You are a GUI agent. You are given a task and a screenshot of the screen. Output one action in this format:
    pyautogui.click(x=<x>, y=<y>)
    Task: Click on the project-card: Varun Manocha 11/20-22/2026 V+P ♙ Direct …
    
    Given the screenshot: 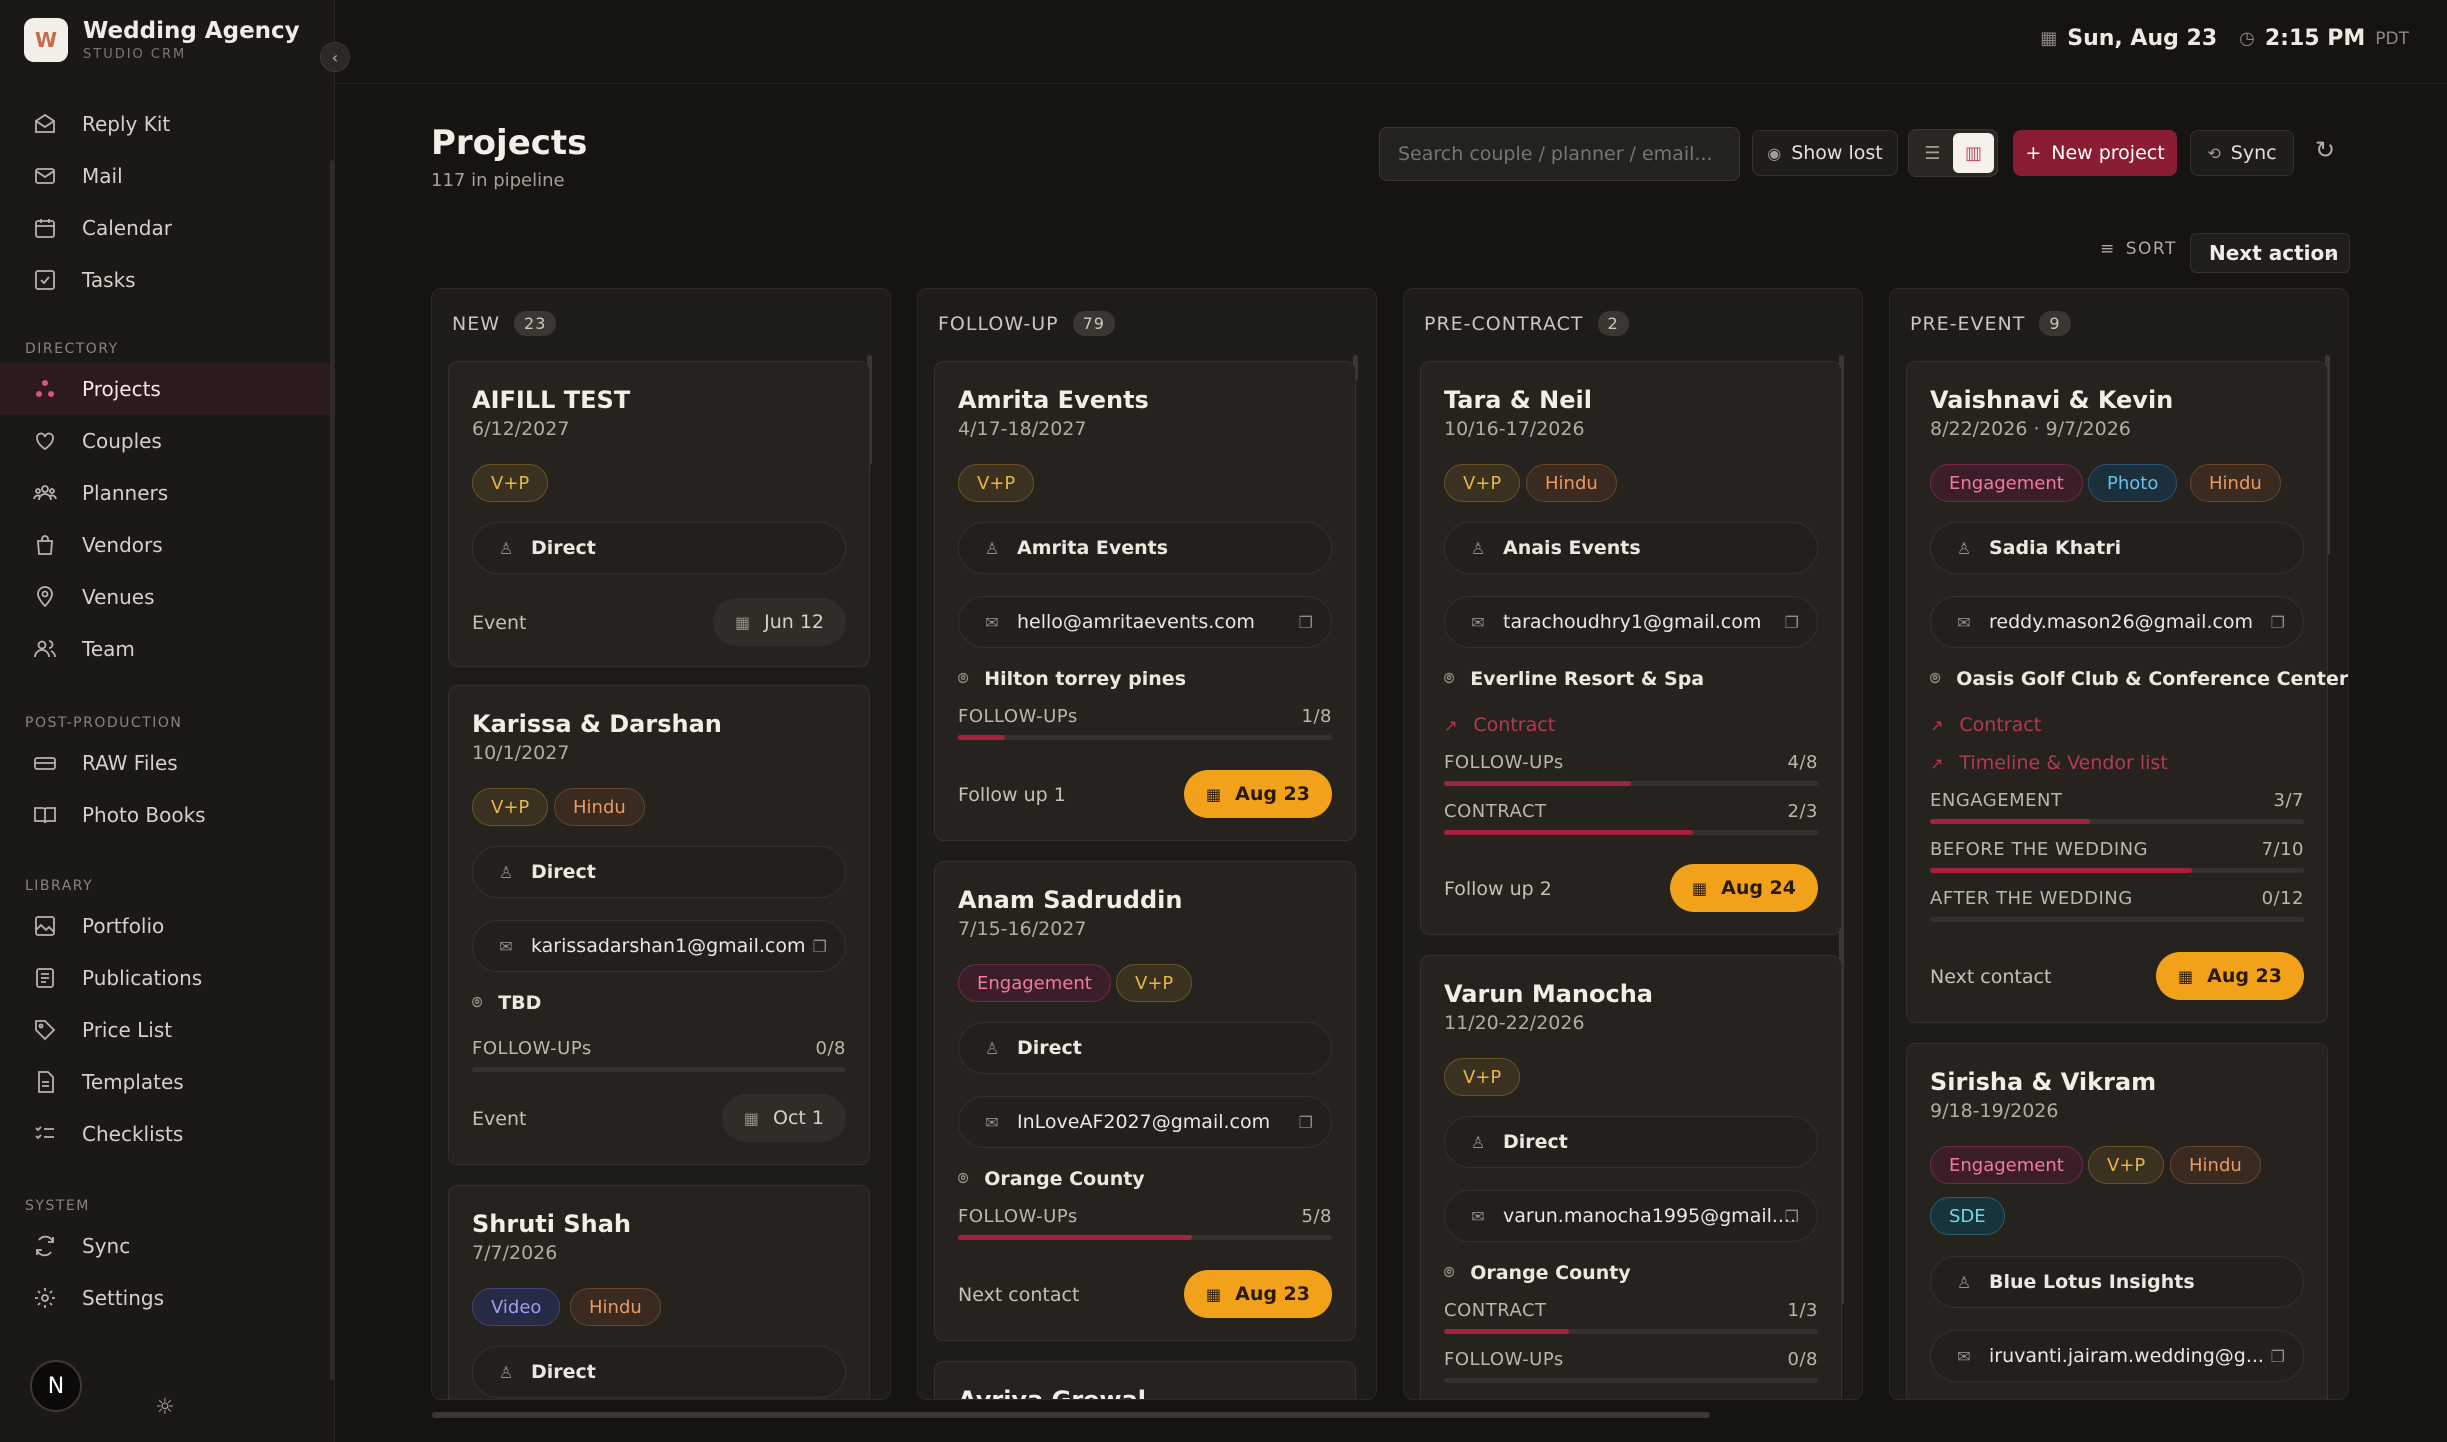 What is the action you would take?
    pyautogui.click(x=1631, y=1177)
    